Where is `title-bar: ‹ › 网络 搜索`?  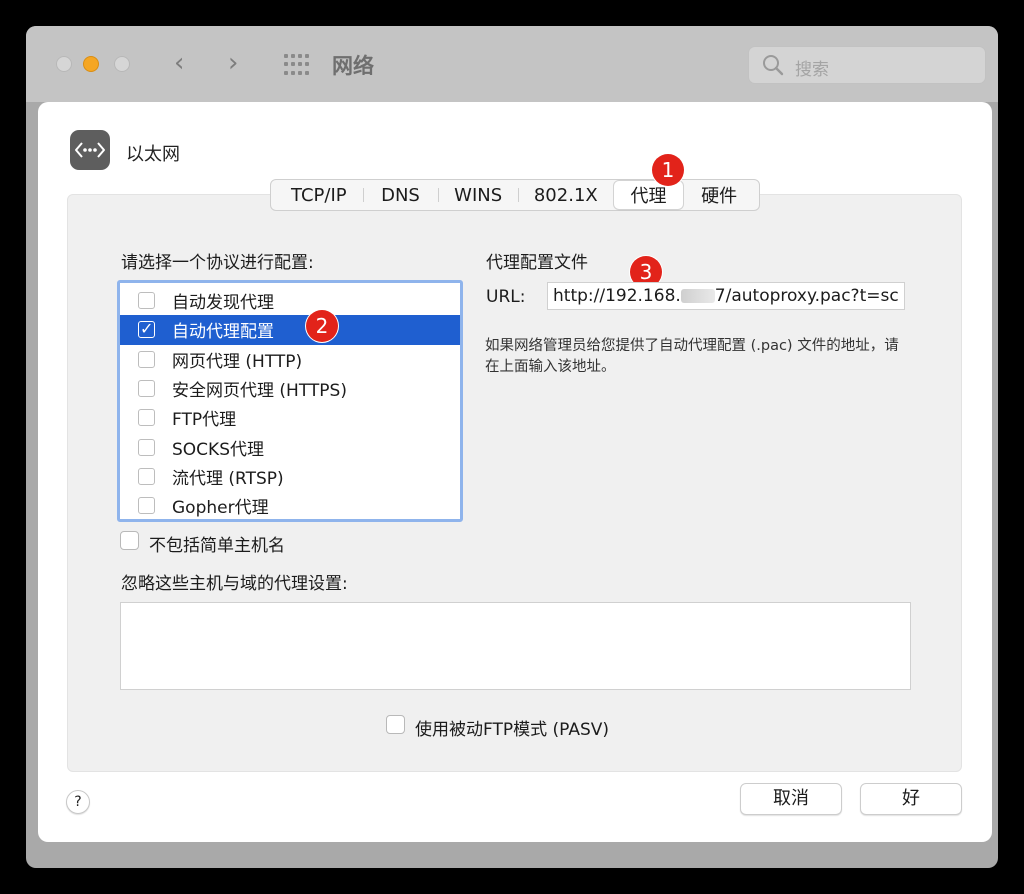
title-bar: ‹ › 网络 搜索 is located at coordinates (512, 64).